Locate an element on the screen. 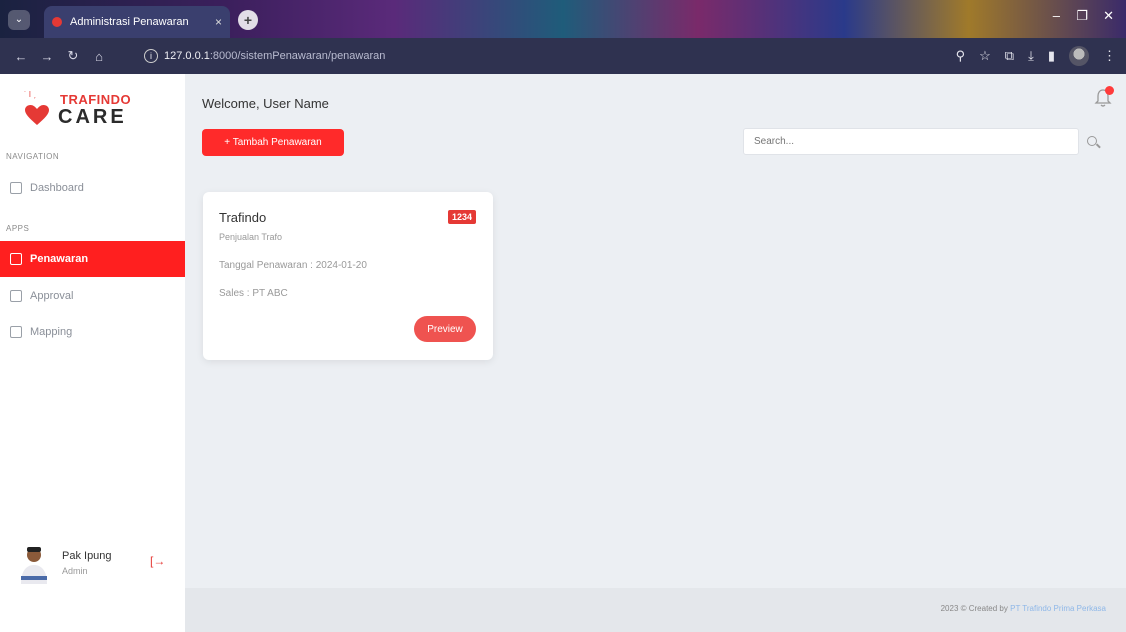 This screenshot has width=1126, height=632. brand-name-bottom: CARE is located at coordinates (92, 117).